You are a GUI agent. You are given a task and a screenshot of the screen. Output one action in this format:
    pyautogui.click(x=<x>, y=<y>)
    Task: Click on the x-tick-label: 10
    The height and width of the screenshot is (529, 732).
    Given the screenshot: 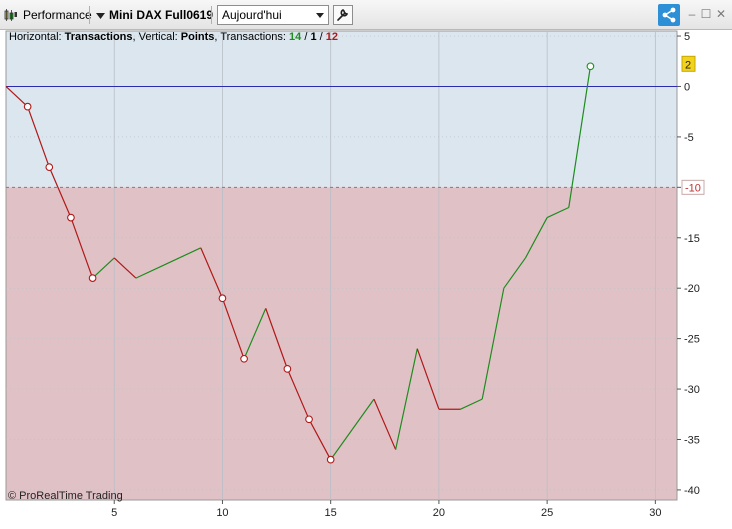 What is the action you would take?
    pyautogui.click(x=222, y=513)
    